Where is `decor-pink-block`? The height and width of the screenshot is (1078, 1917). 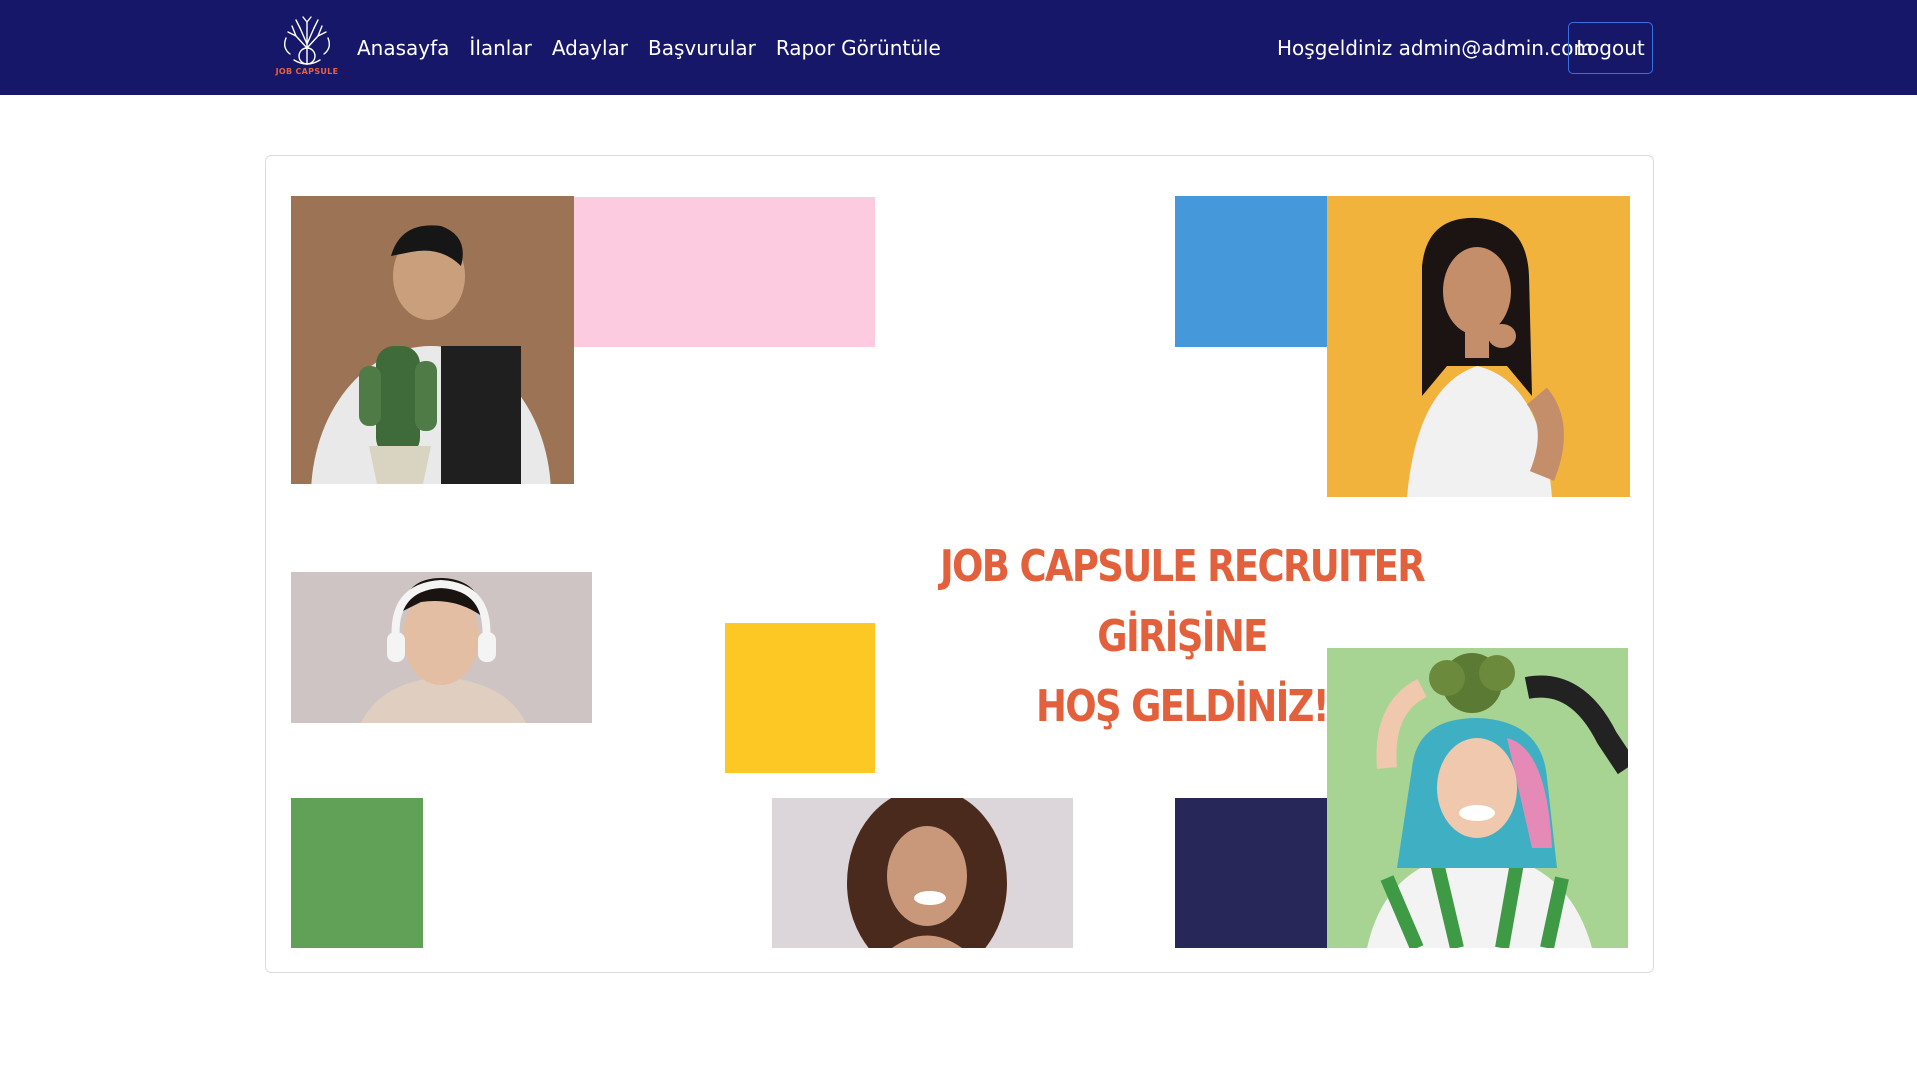
decor-pink-block is located at coordinates (724, 272).